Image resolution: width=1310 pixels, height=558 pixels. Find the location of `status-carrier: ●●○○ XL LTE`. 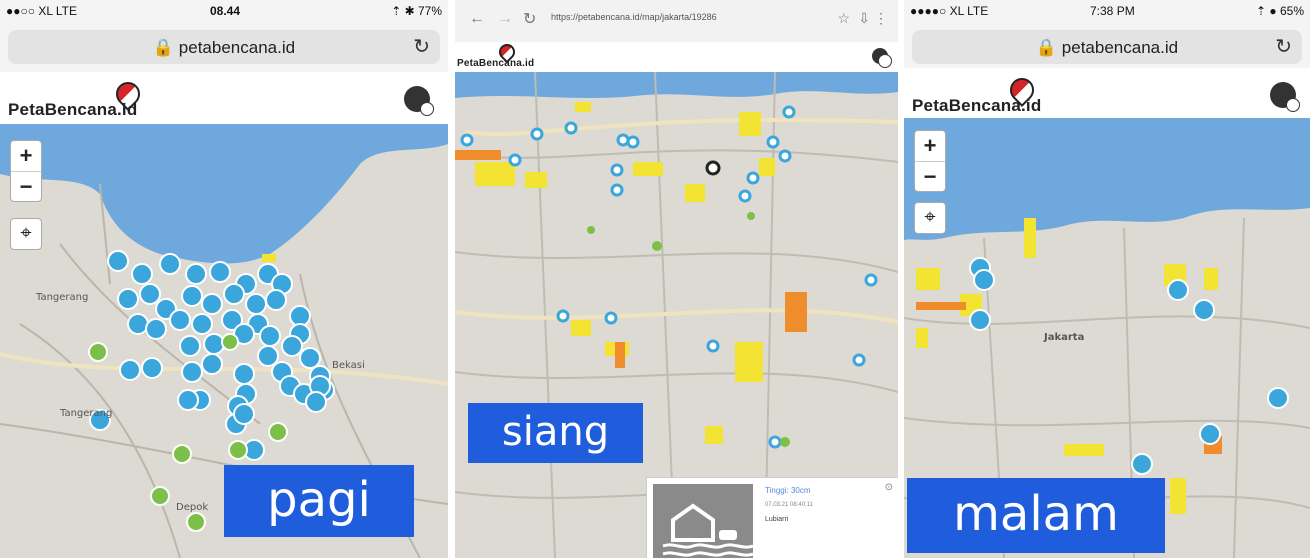

status-carrier: ●●○○ XL LTE is located at coordinates (42, 11).